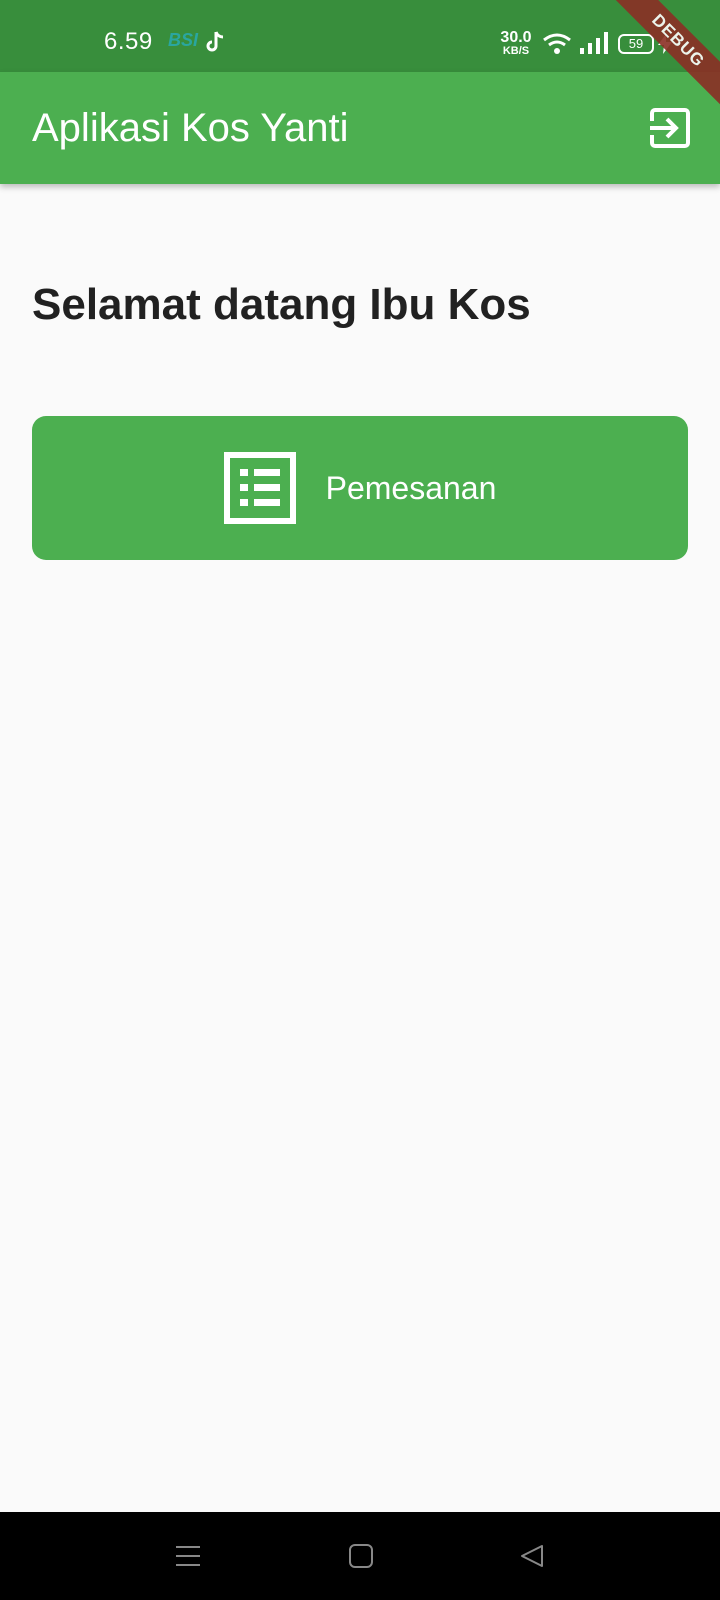 This screenshot has height=1600, width=720. I want to click on signal-icon, so click(594, 45).